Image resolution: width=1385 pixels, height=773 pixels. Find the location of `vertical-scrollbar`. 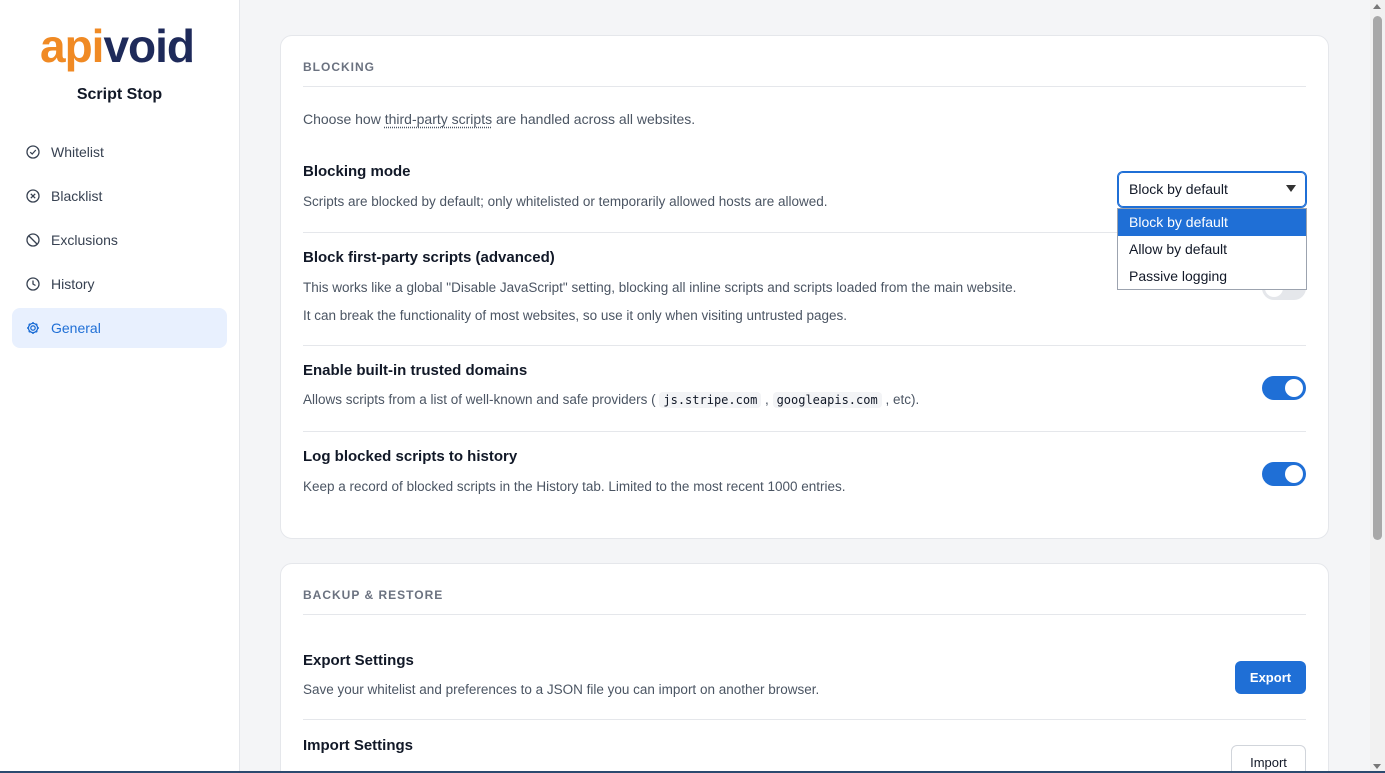

vertical-scrollbar is located at coordinates (1377, 386).